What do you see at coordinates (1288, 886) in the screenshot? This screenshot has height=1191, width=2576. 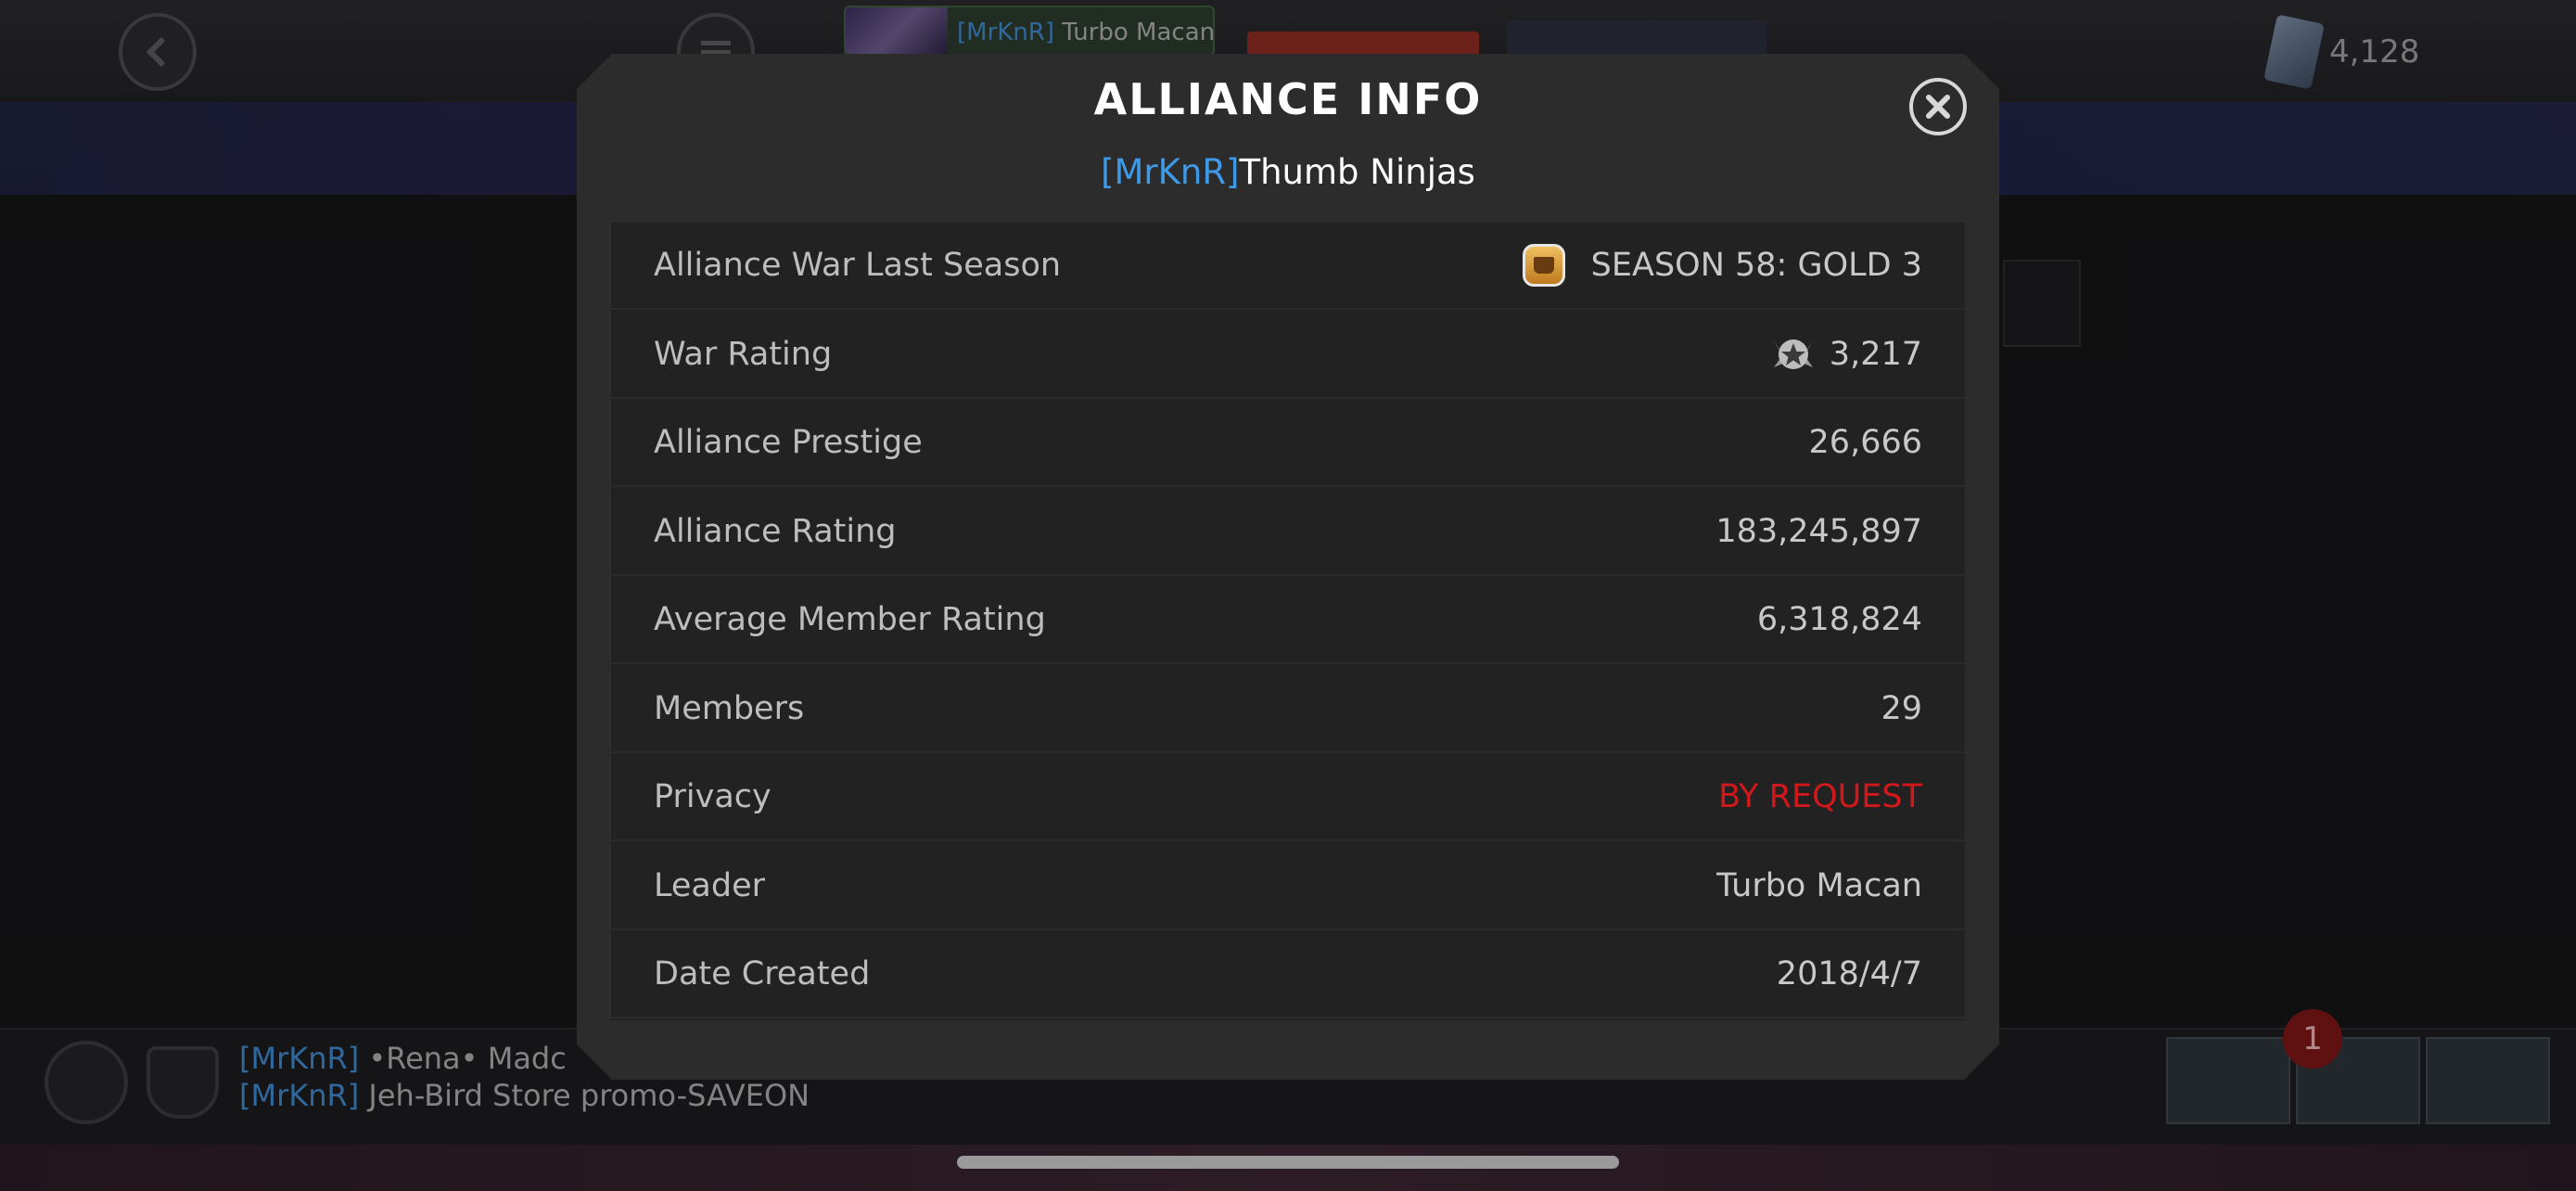 I see `info-row-leader: Leader Turbo Macan` at bounding box center [1288, 886].